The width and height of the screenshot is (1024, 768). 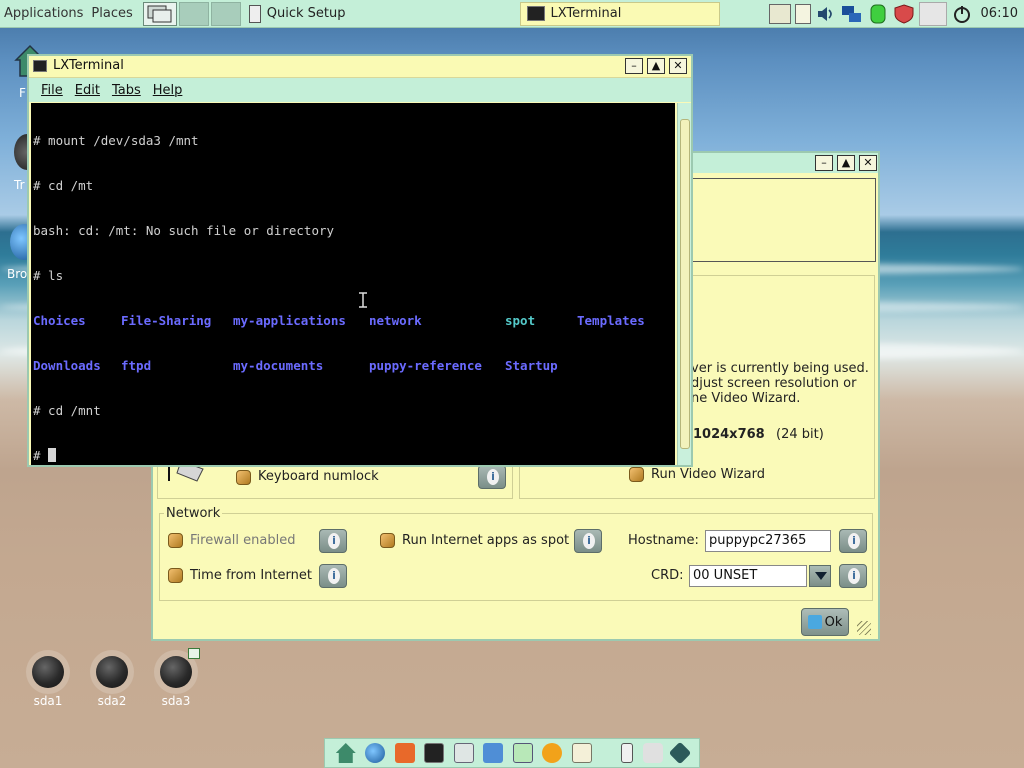 What do you see at coordinates (176, 701) in the screenshot?
I see `drive-label: sda3` at bounding box center [176, 701].